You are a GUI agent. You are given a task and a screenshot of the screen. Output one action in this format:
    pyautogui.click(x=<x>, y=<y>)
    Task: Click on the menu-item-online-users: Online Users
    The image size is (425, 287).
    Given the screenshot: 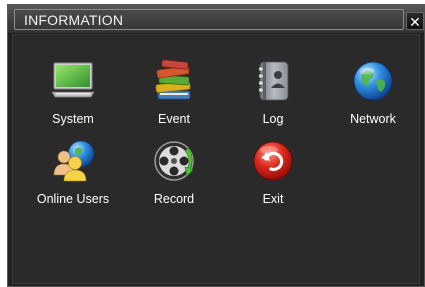 What is the action you would take?
    pyautogui.click(x=73, y=168)
    